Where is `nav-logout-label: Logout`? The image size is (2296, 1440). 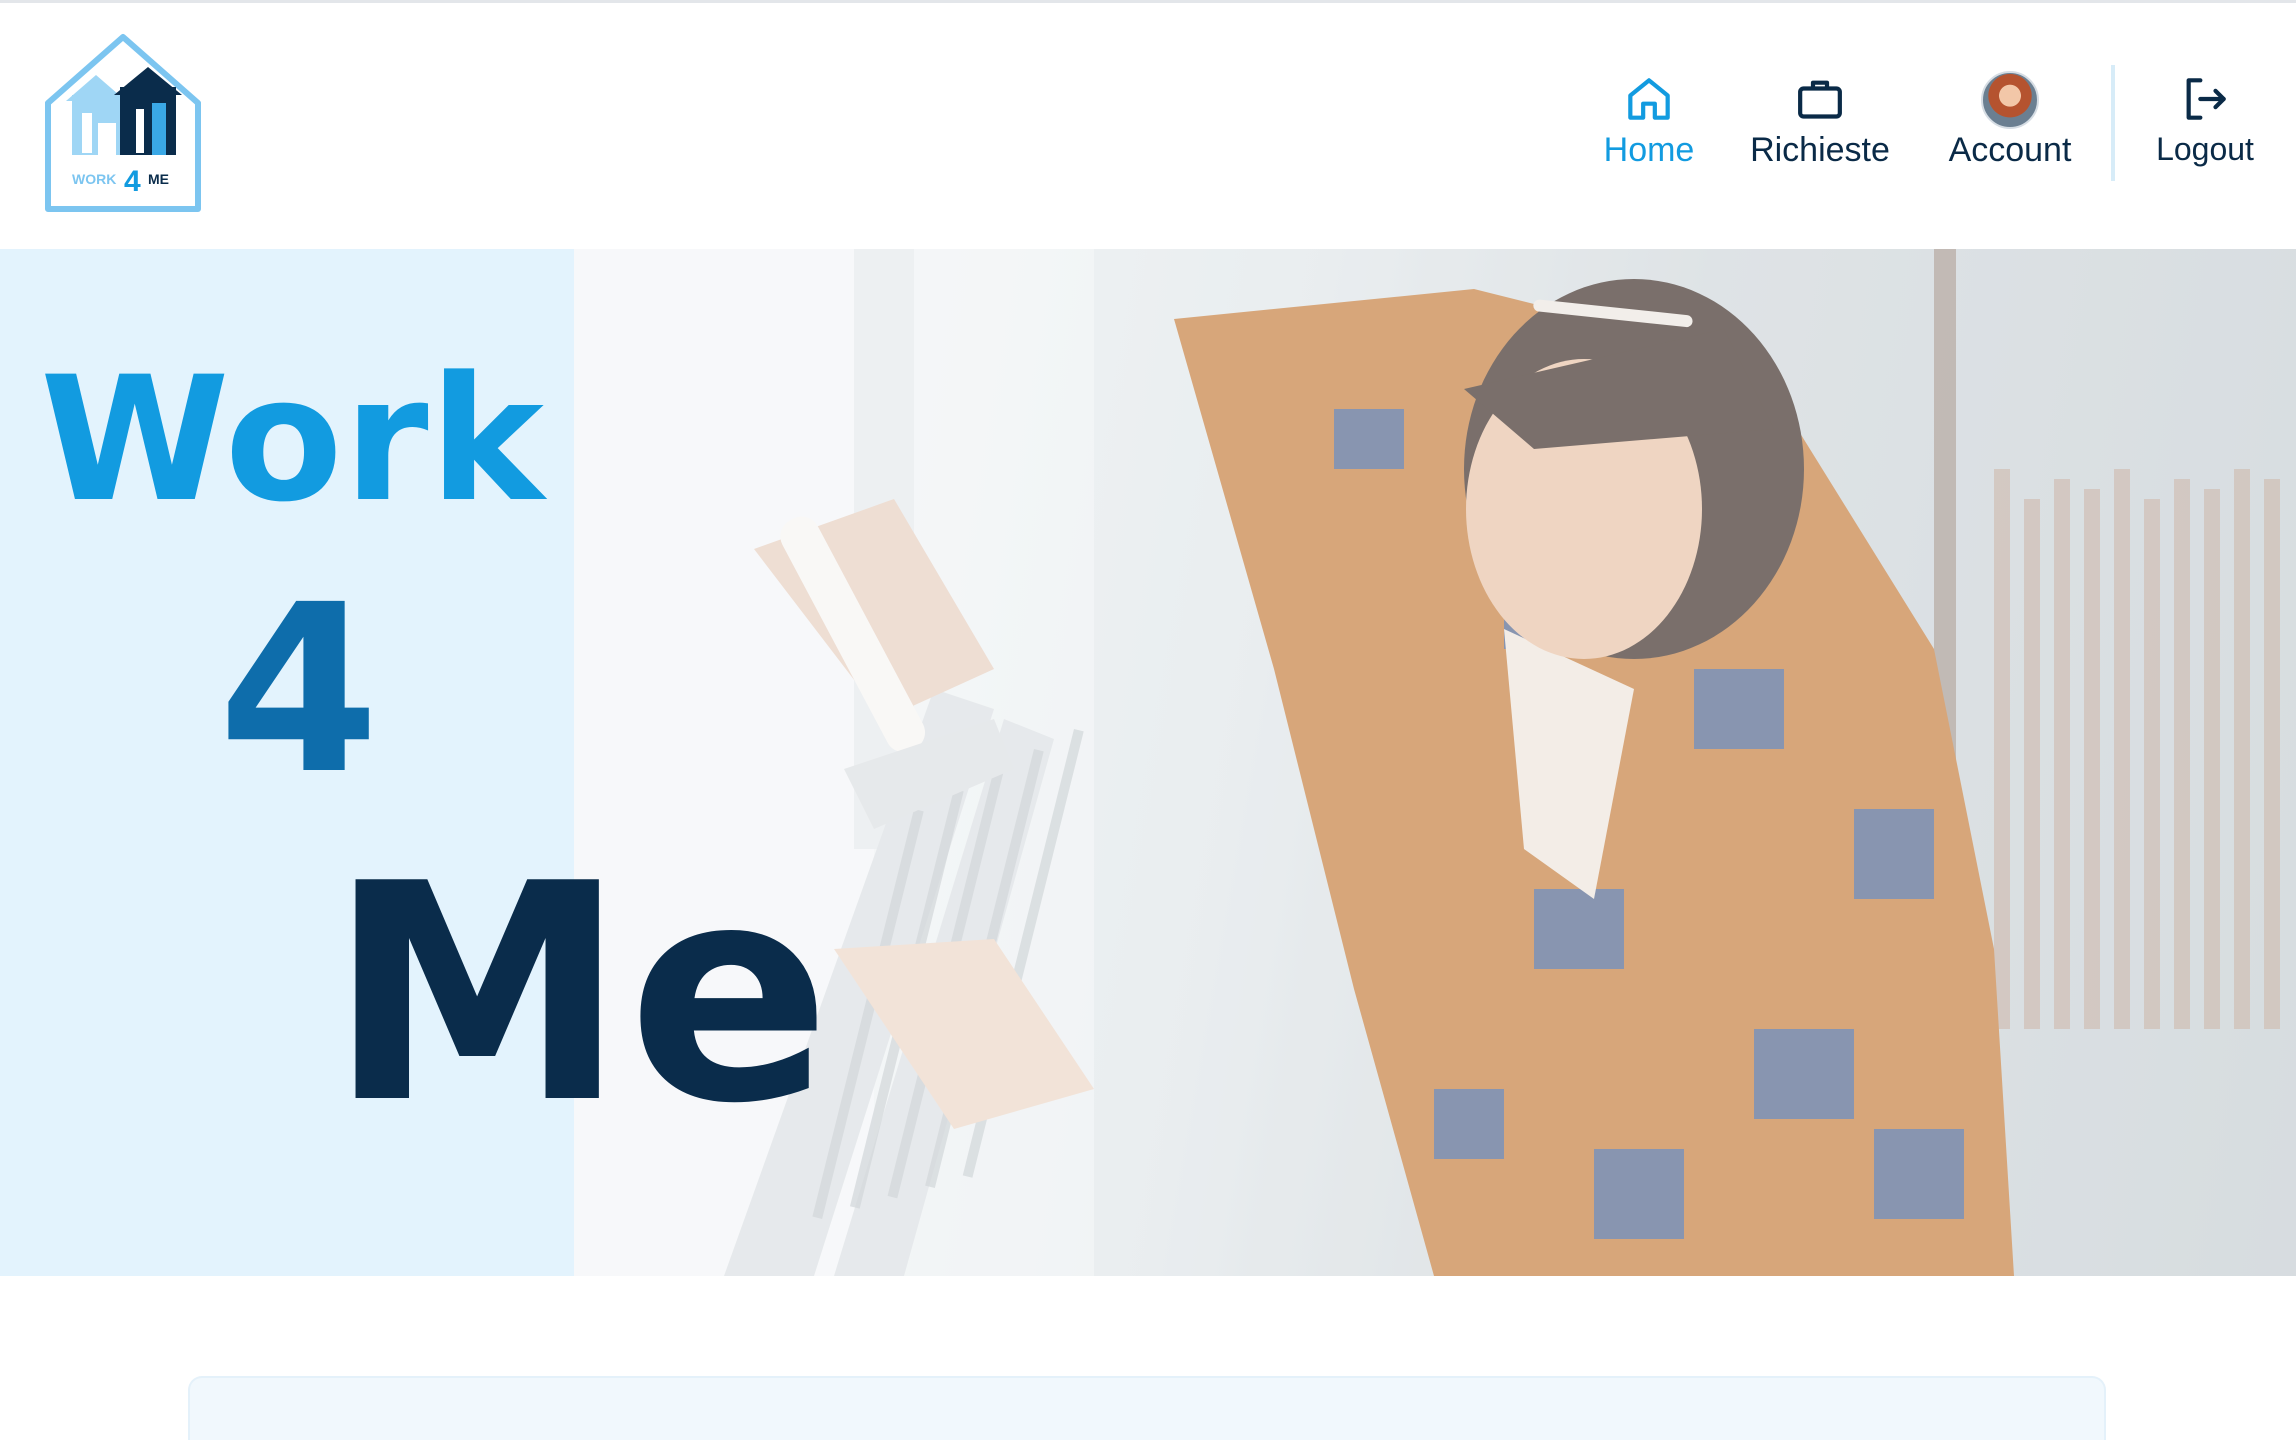
nav-logout-label: Logout is located at coordinates (2205, 149).